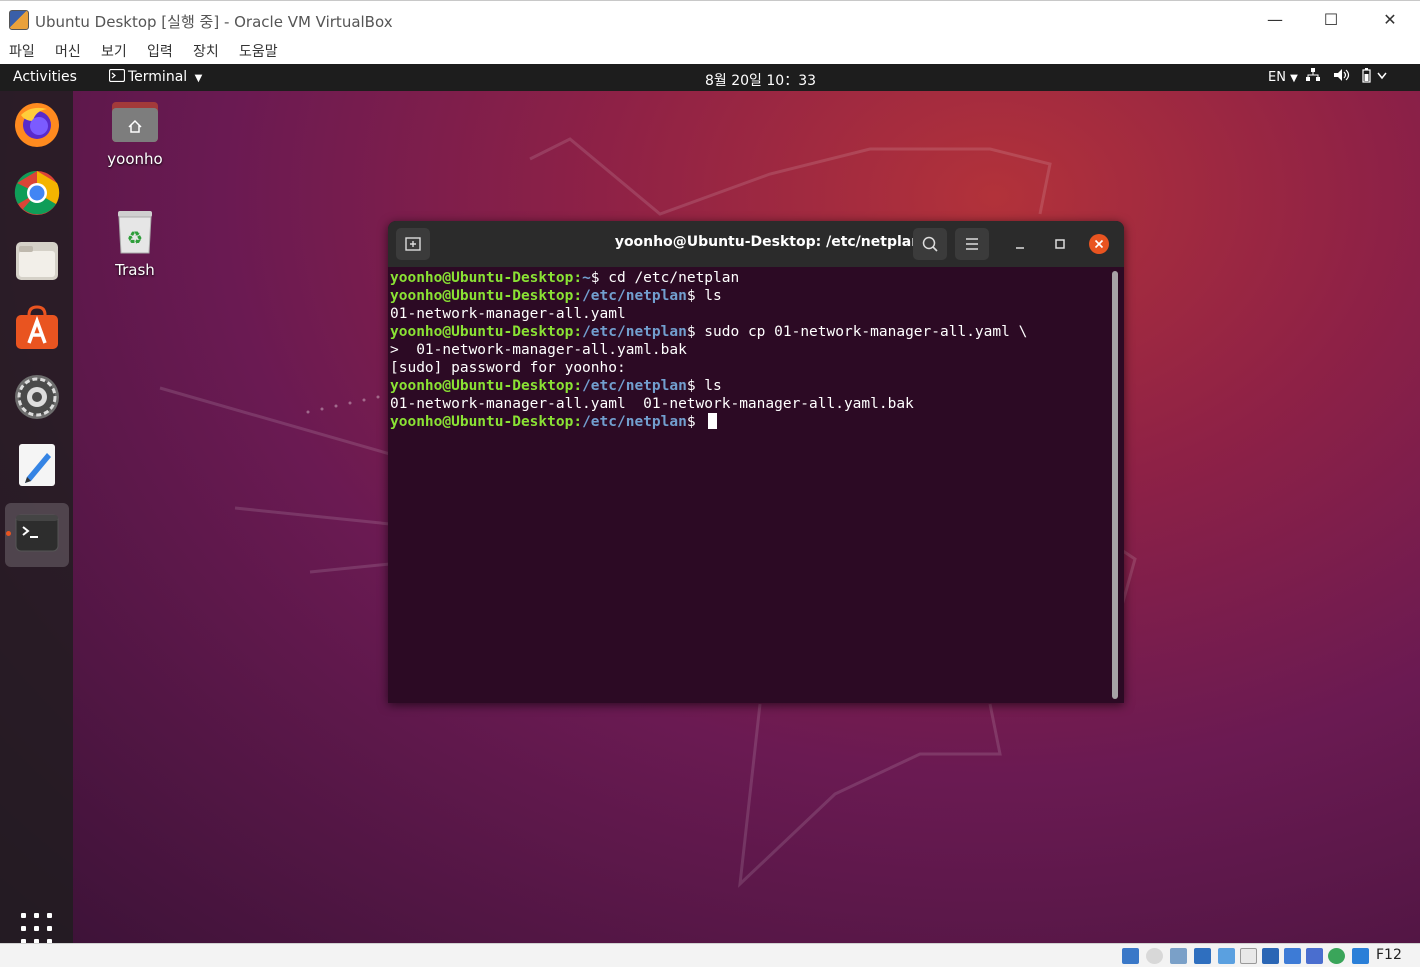 This screenshot has height=967, width=1420. I want to click on menu-help: 도움말, so click(258, 51).